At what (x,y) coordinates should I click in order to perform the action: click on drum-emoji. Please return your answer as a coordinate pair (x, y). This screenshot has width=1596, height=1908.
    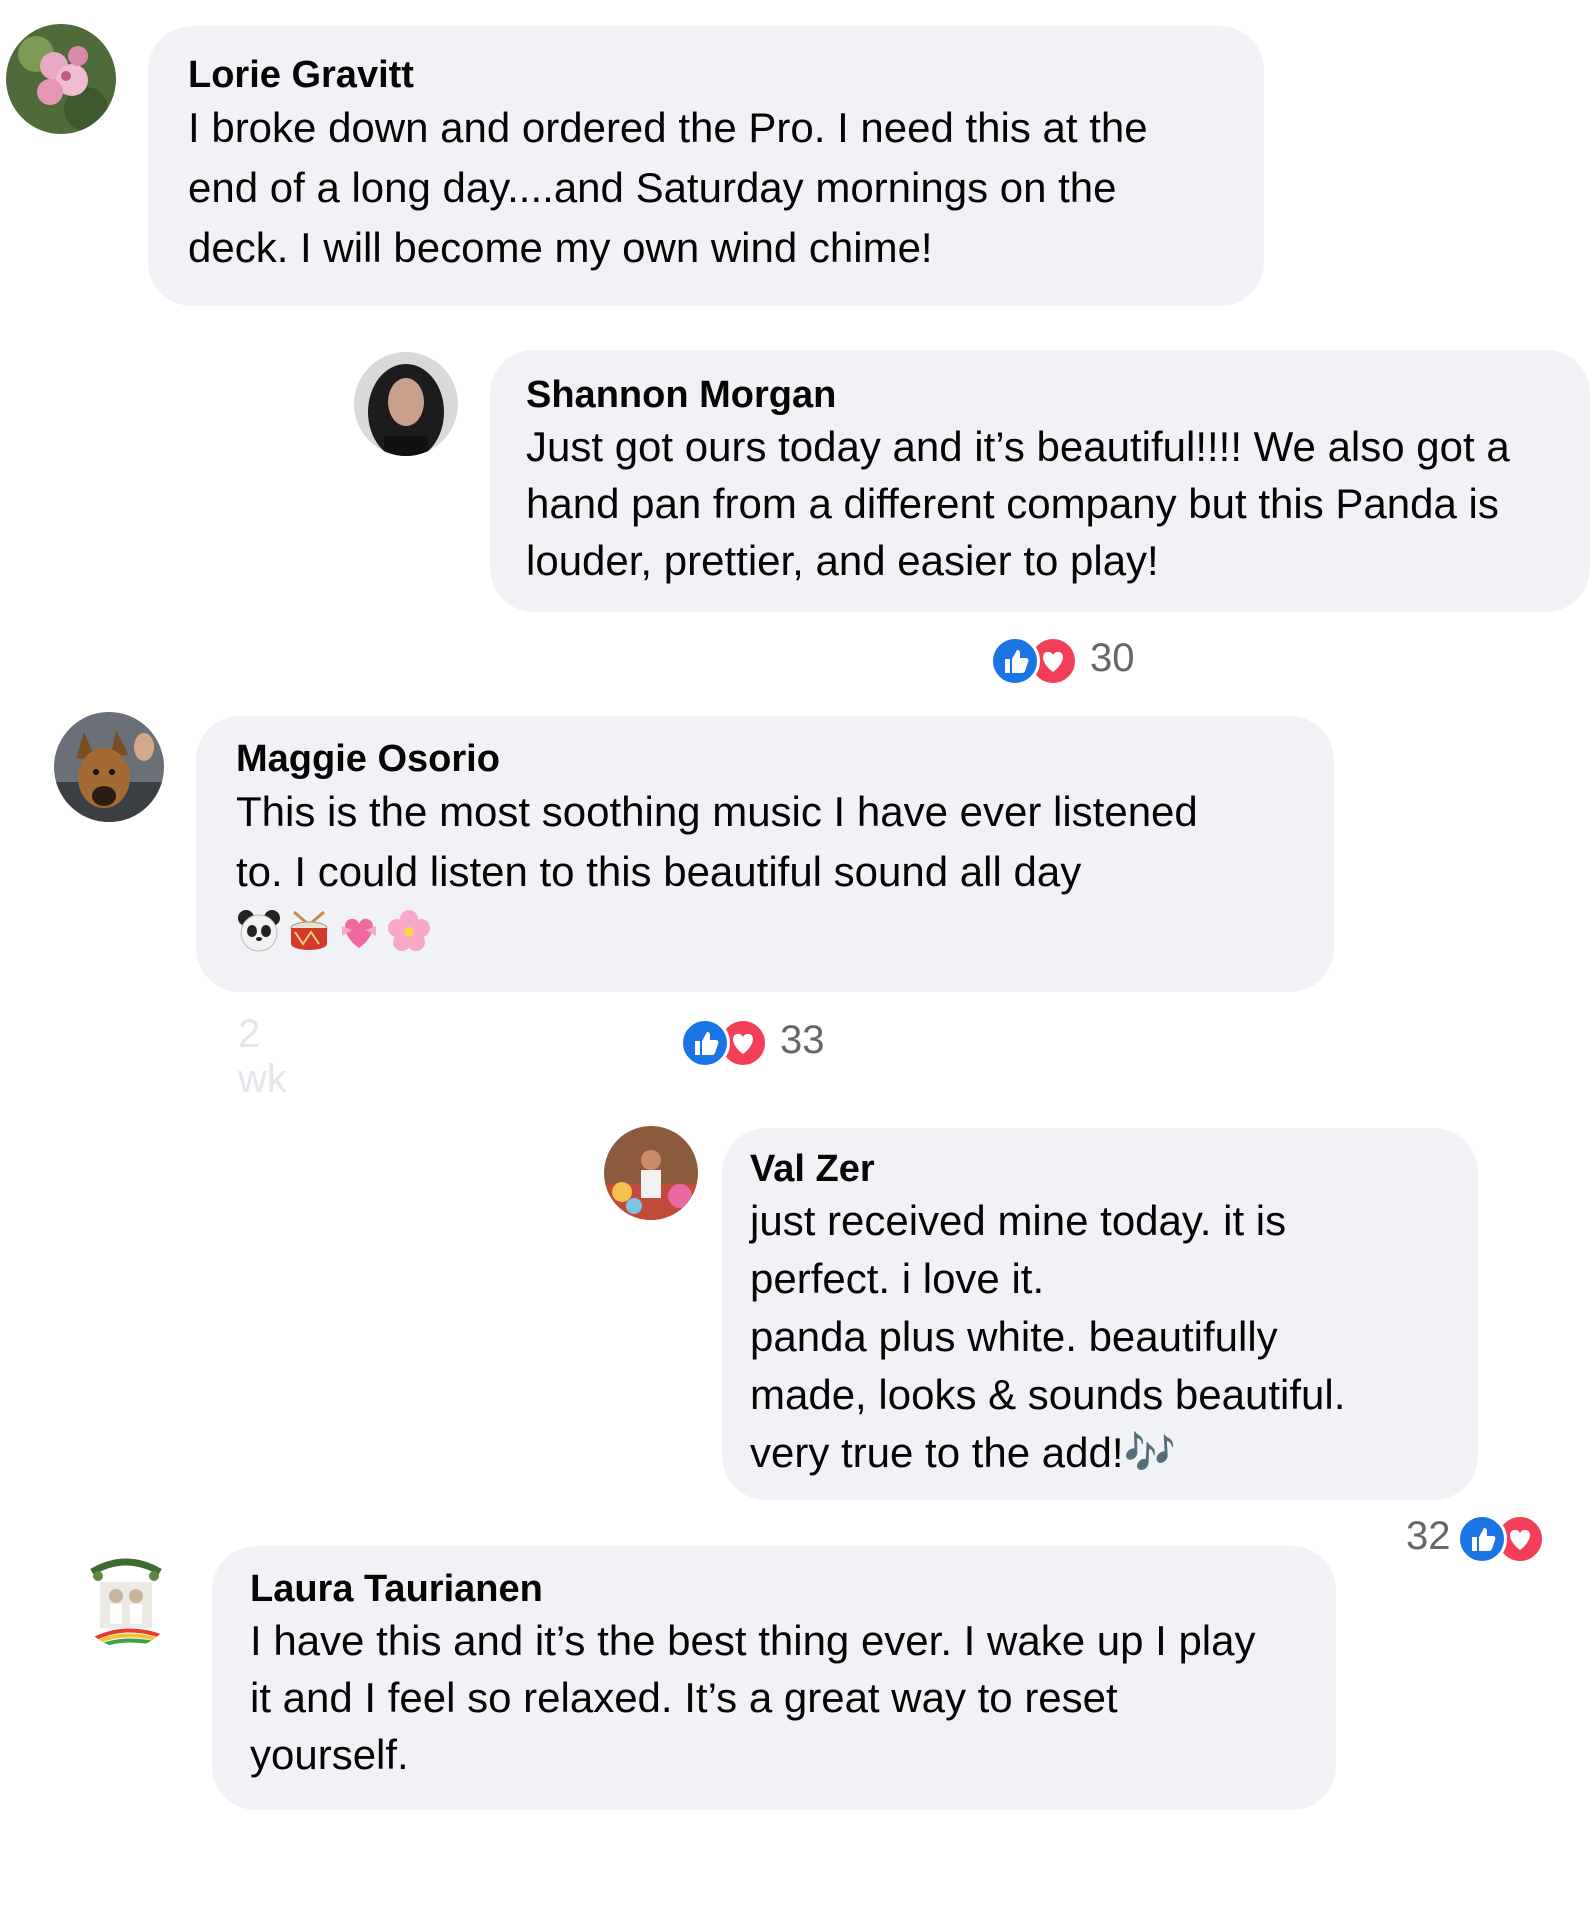
    Looking at the image, I should click on (309, 930).